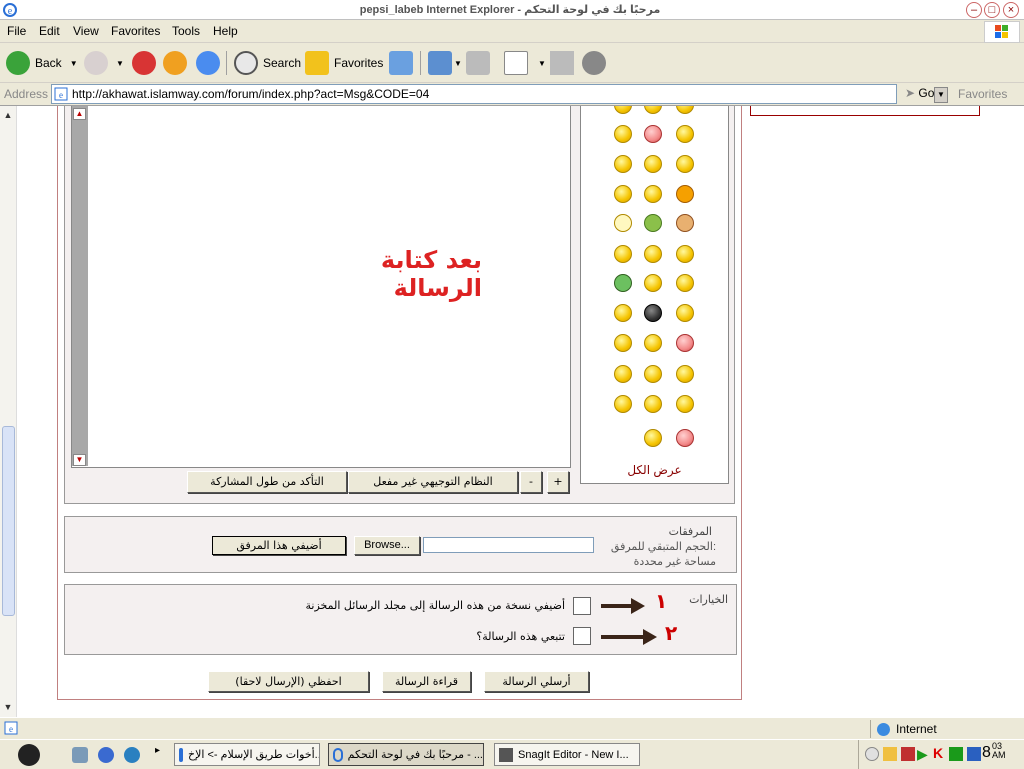  Describe the element at coordinates (175, 63) in the screenshot. I see `refresh-button` at that location.